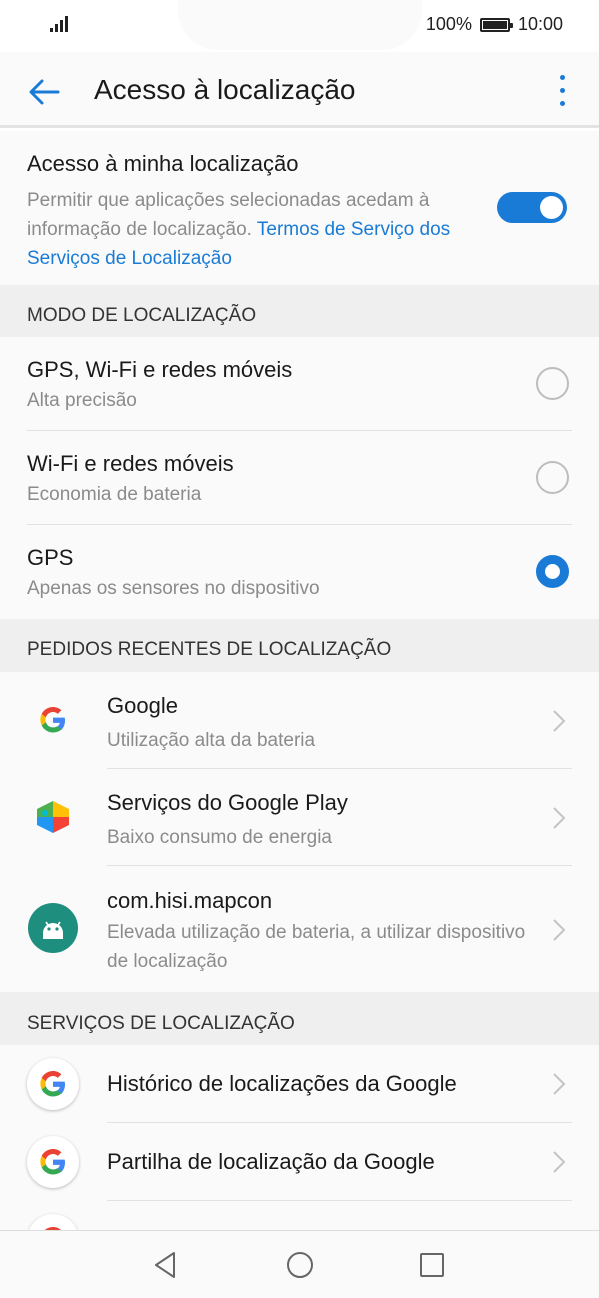 The width and height of the screenshot is (599, 1298). What do you see at coordinates (299, 478) in the screenshot?
I see `location-mode-option-battery-saving: Wi-Fi e redes móveis Economia de bateria` at bounding box center [299, 478].